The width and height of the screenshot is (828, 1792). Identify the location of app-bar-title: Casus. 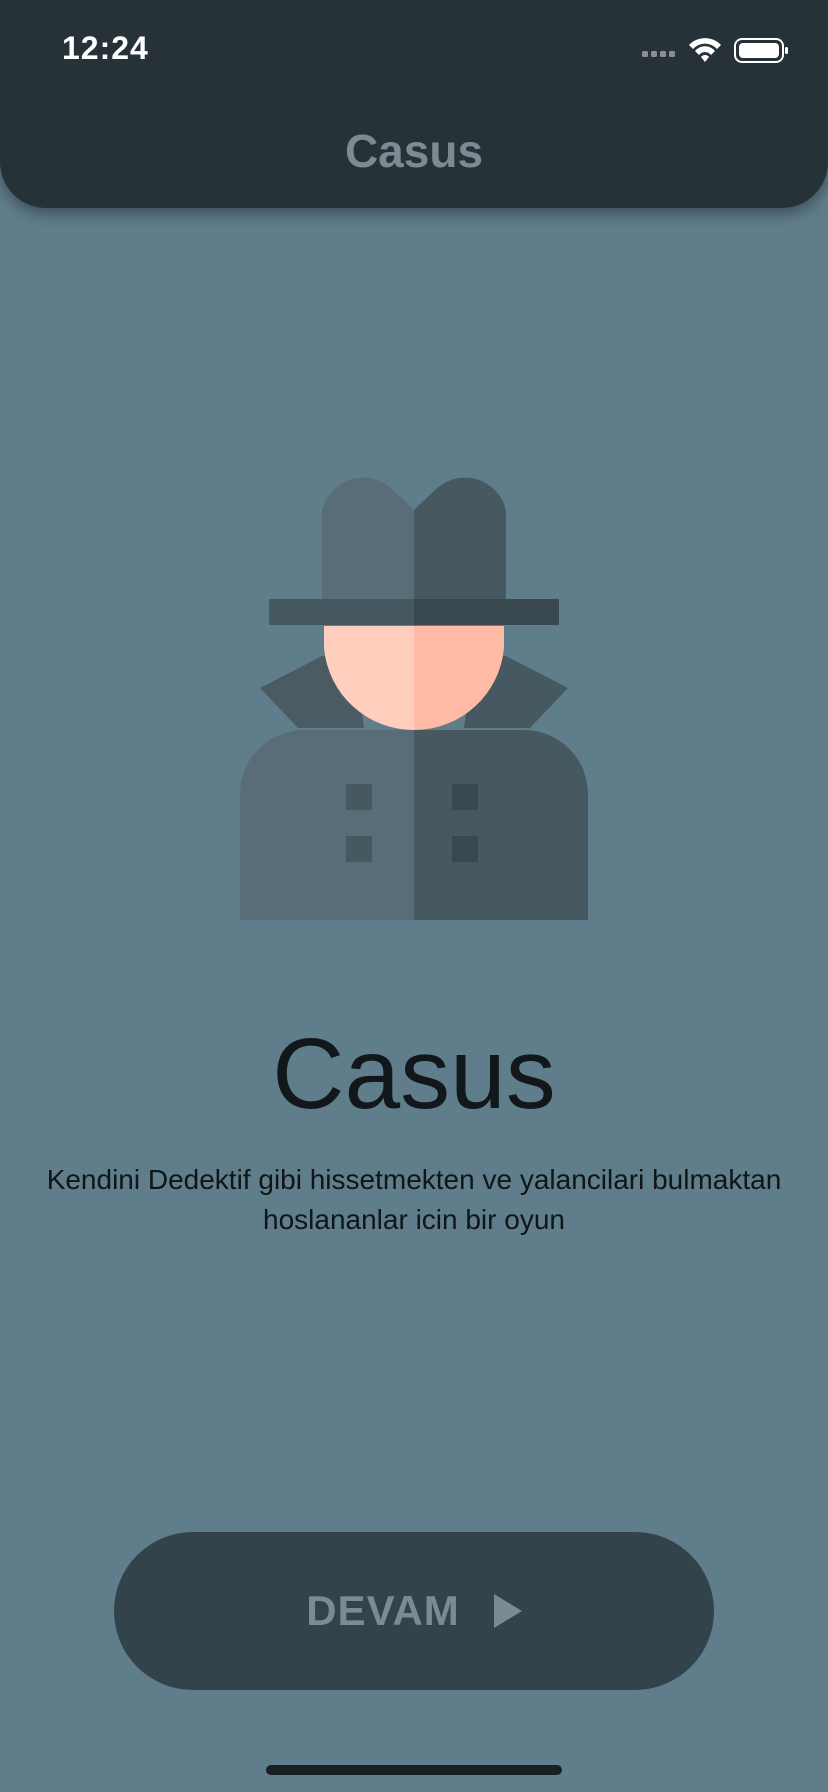
(414, 151).